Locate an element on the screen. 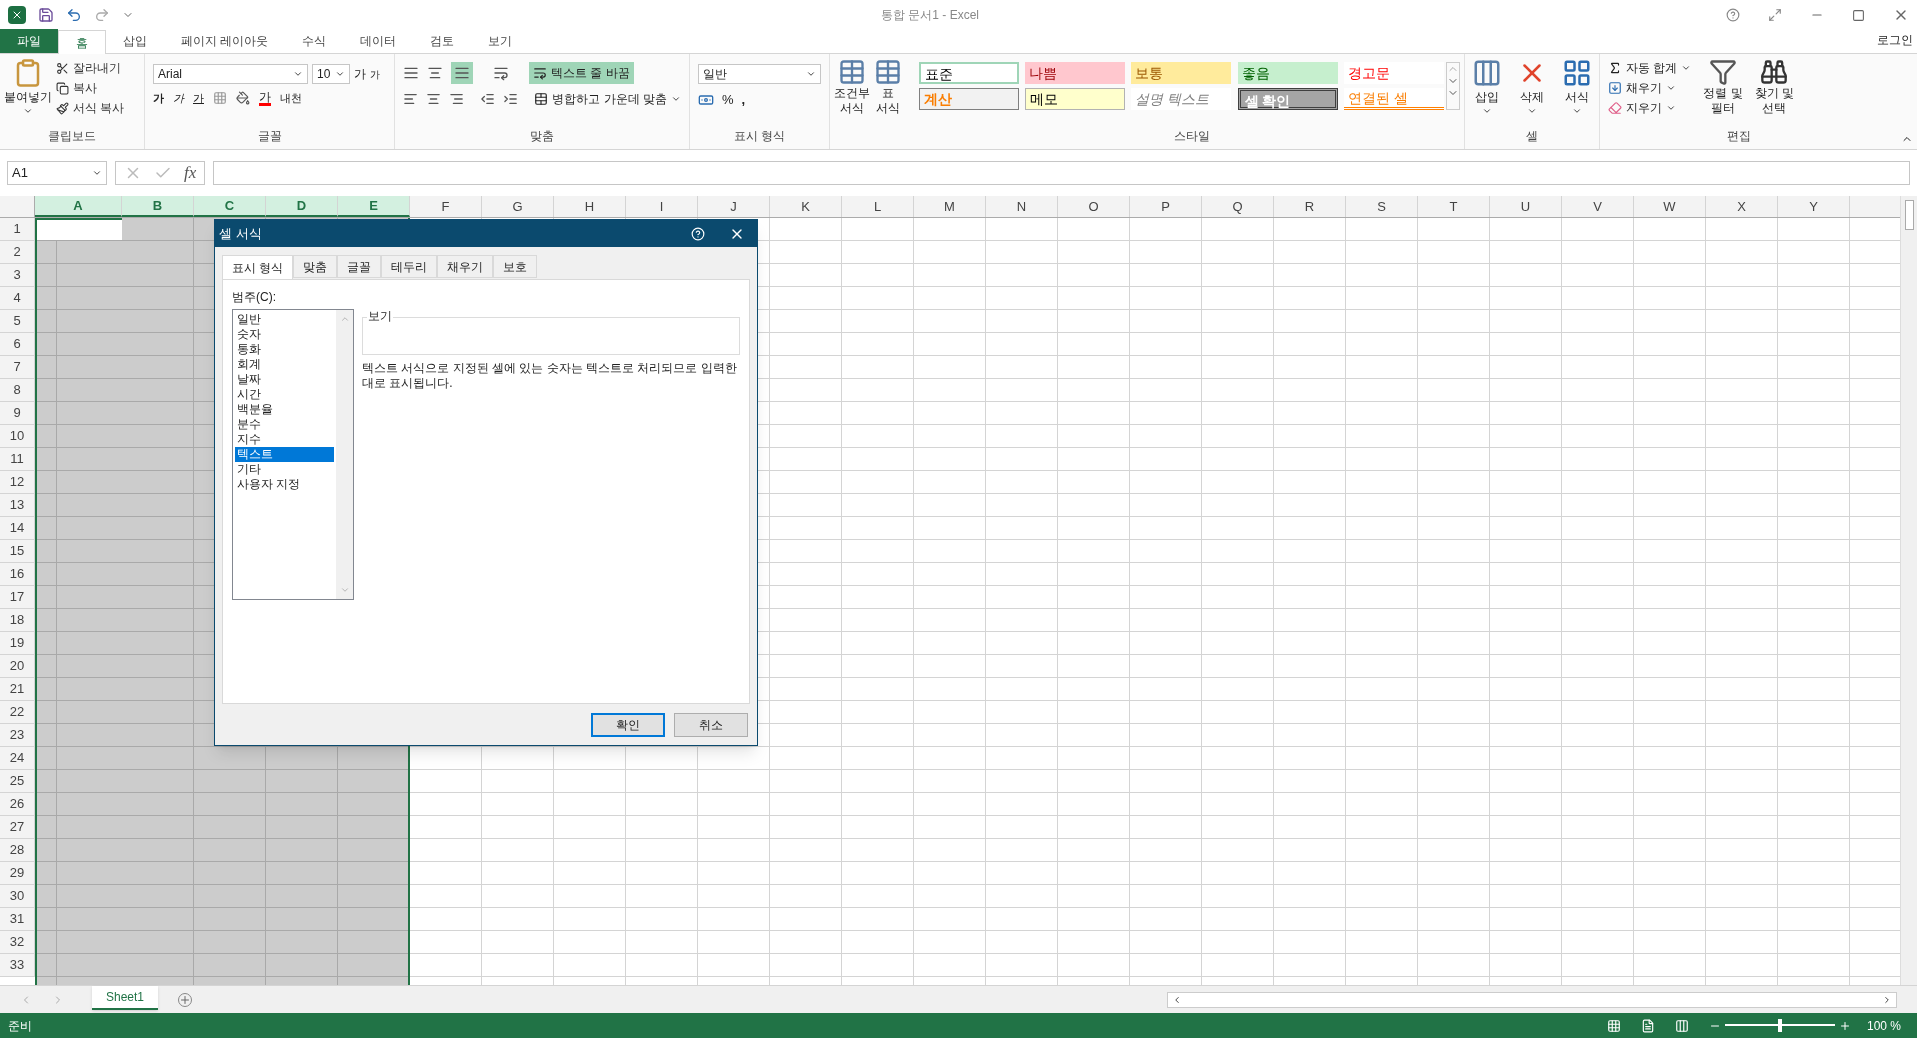 This screenshot has height=1038, width=1917. category-item: 사용자 지정 is located at coordinates (284, 484).